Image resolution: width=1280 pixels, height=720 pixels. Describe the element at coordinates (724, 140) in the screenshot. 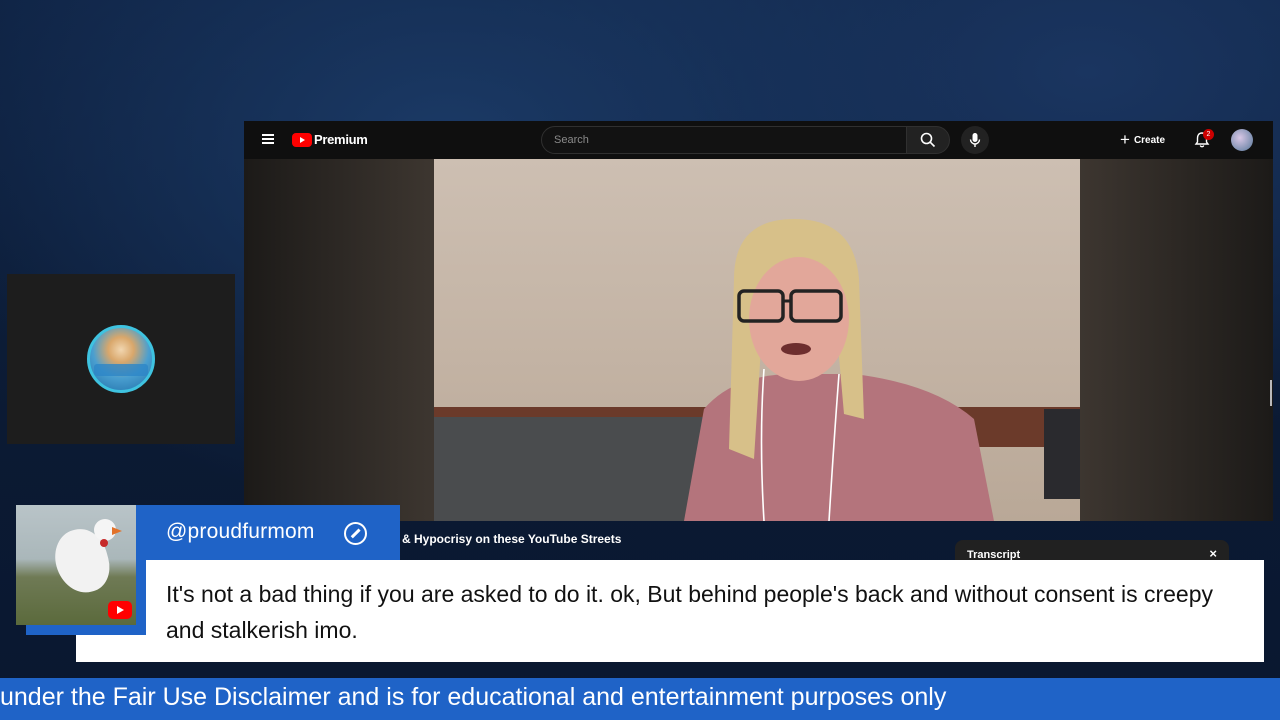

I see `search-input: Search` at that location.